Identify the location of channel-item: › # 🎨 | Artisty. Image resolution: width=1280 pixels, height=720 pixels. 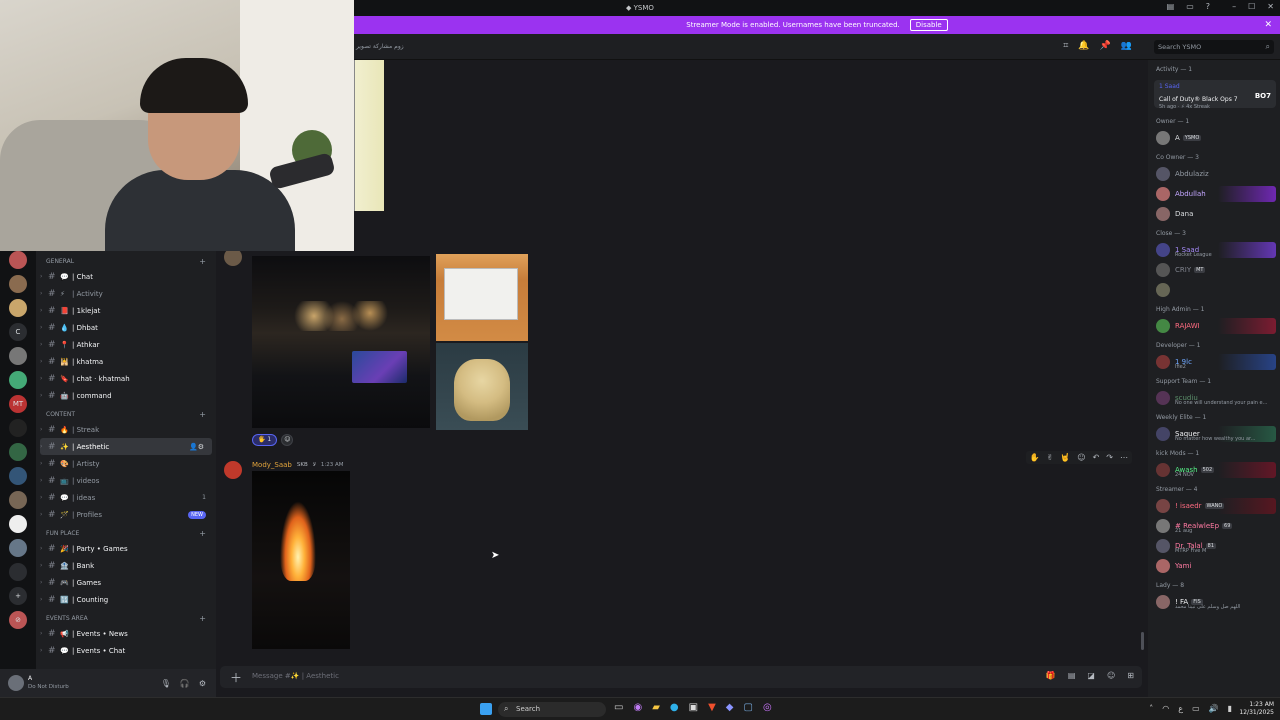
(126, 463).